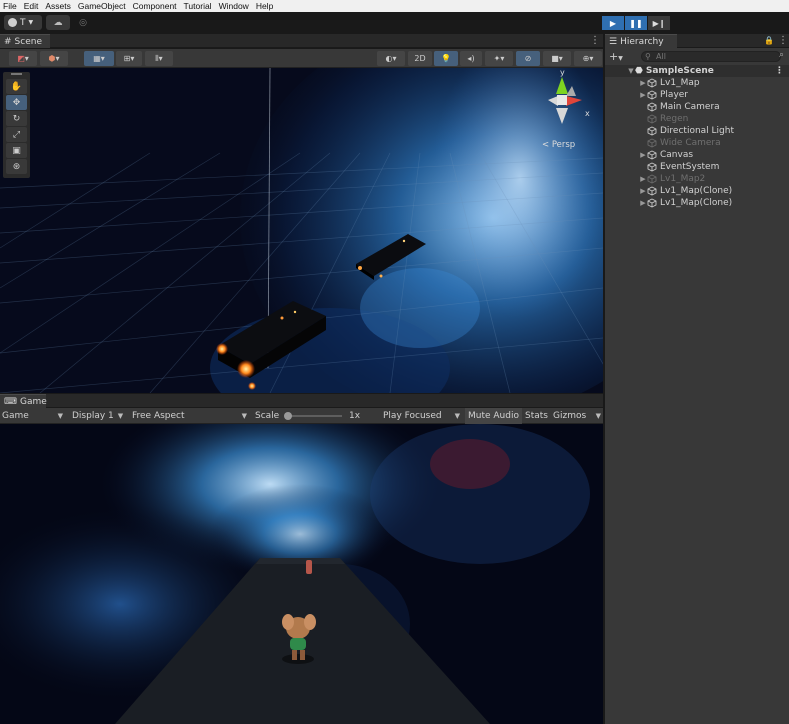 The image size is (789, 724). I want to click on account-icon, so click(12, 22).